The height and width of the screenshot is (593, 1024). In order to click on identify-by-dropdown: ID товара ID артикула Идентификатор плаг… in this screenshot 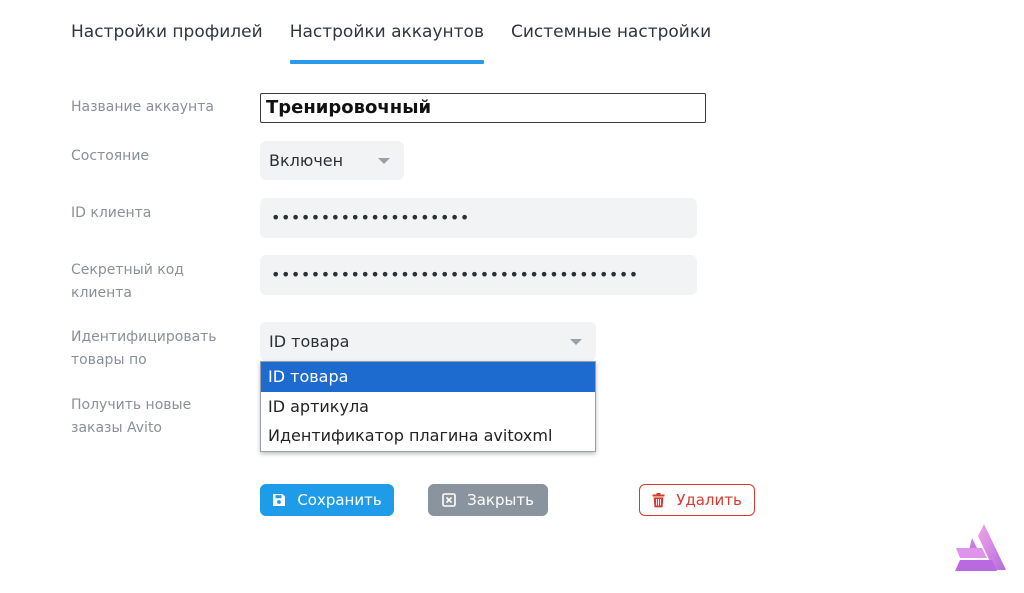, I will do `click(428, 406)`.